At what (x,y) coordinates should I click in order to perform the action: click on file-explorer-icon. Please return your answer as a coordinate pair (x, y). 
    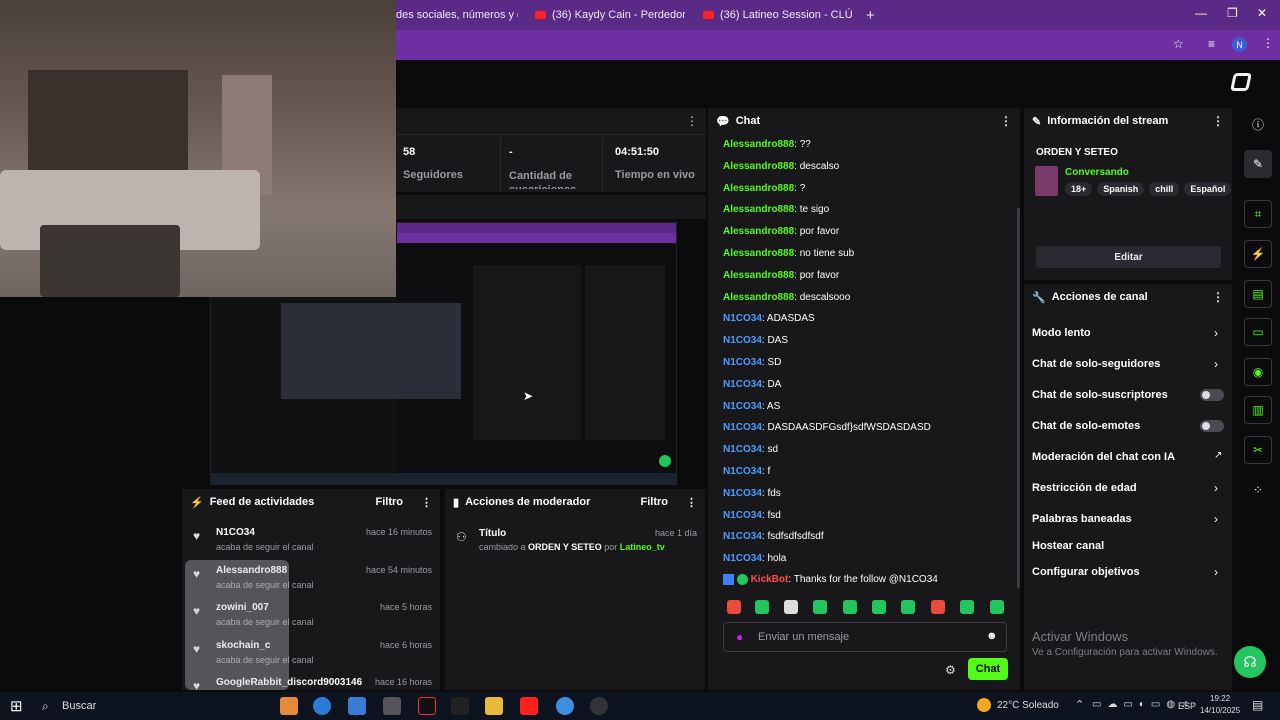
    Looking at the image, I should click on (494, 706).